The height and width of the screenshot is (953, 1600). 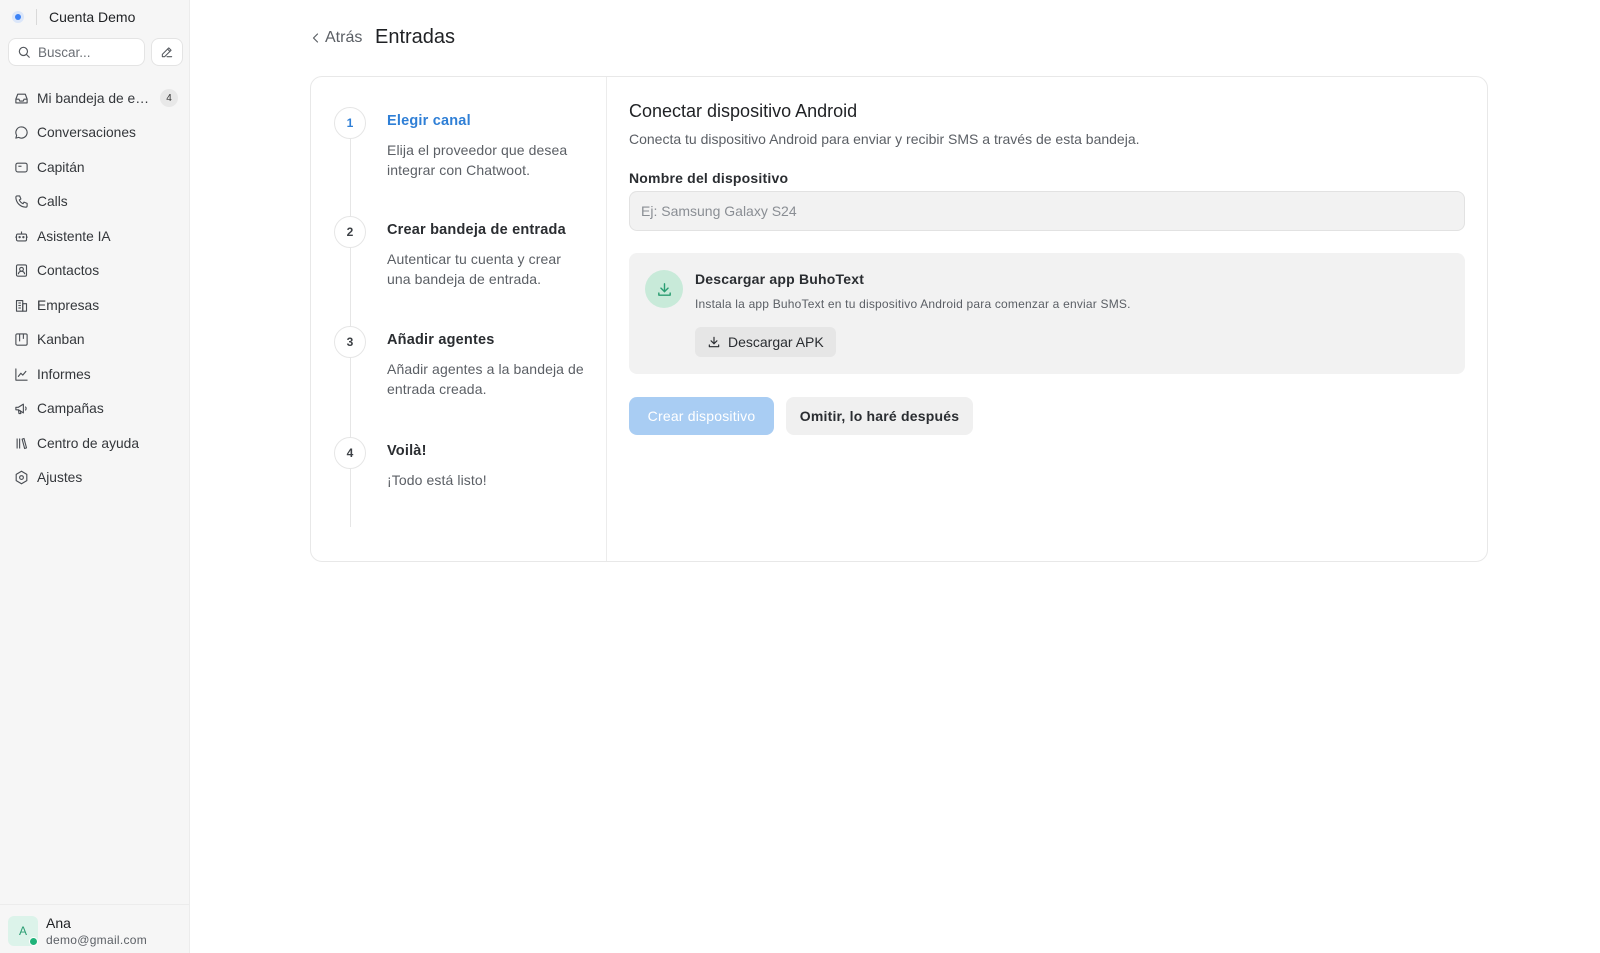 I want to click on sidebar-item-label: Informes, so click(x=64, y=374).